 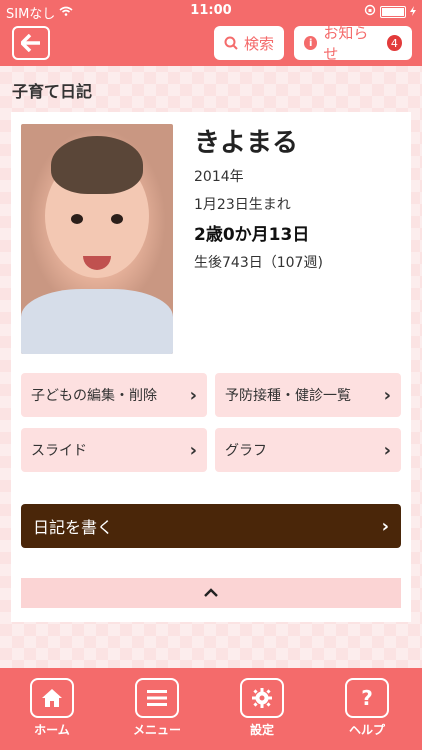 What do you see at coordinates (366, 730) in the screenshot?
I see `tab-help-label: ヘルプ` at bounding box center [366, 730].